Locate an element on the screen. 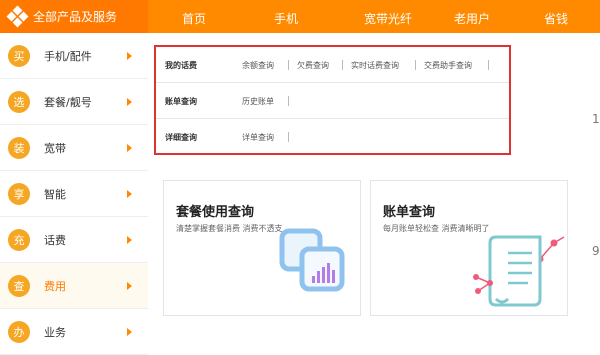 The width and height of the screenshot is (600, 355). menu-row-my-fees: 我的话费 余额查询 欠费查询 实时话费查询 交费助手查询 is located at coordinates (332, 65).